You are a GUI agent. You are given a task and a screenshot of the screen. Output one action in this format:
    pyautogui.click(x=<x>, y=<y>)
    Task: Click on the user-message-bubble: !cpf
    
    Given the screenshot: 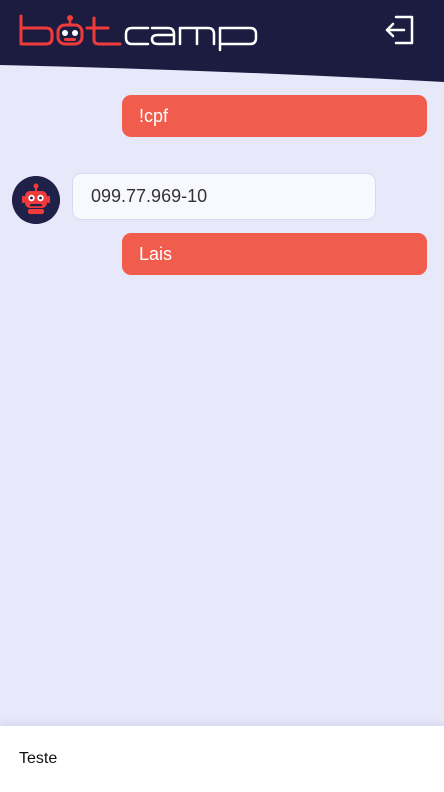 What is the action you would take?
    pyautogui.click(x=274, y=116)
    